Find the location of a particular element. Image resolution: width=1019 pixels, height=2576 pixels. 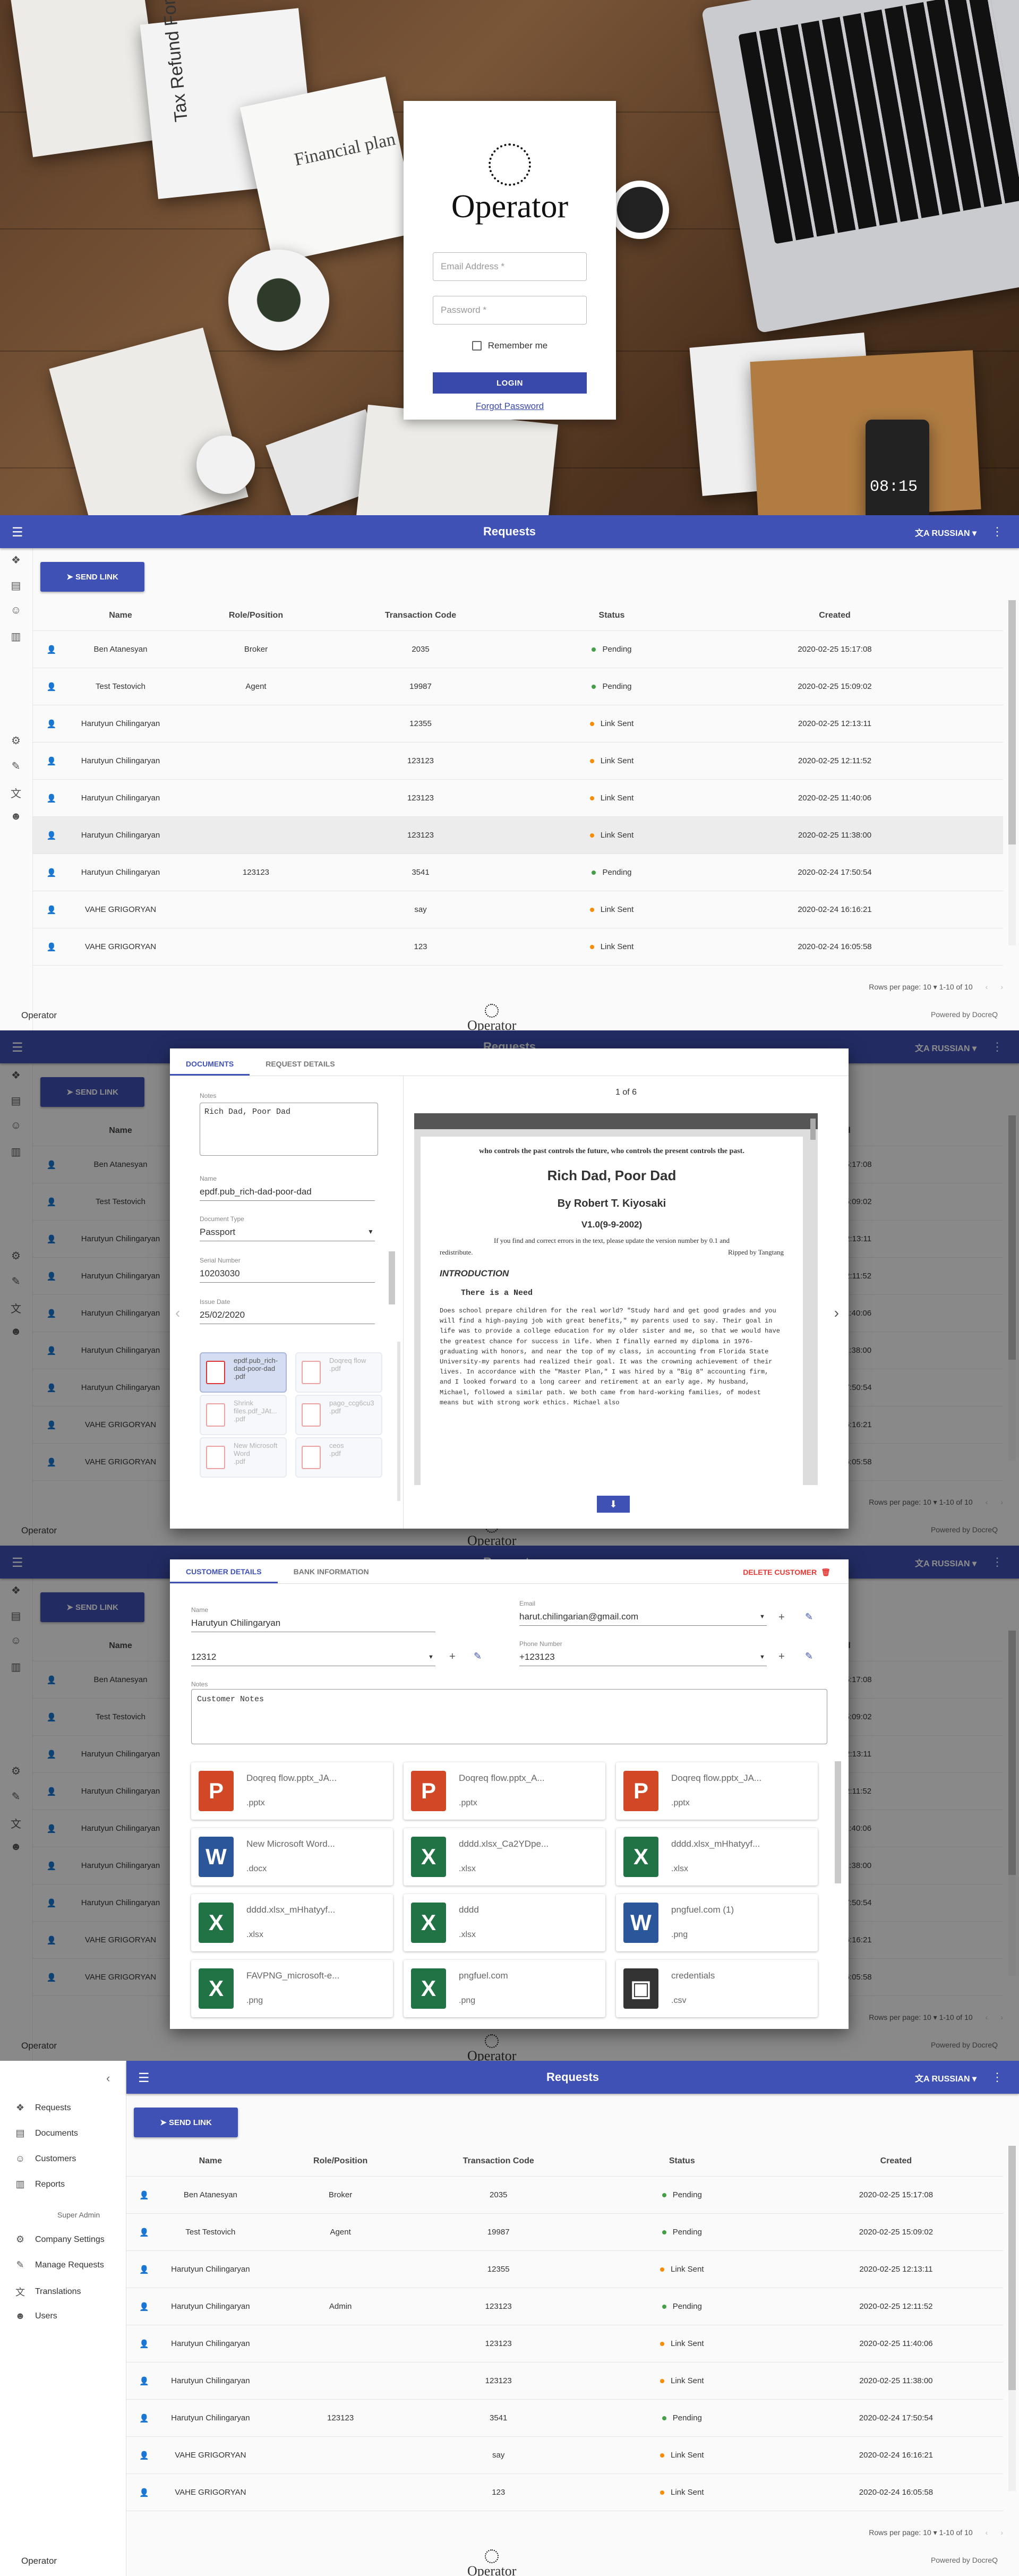

delete-customer-button: DELETE CUSTOMER 🗑 is located at coordinates (786, 1573).